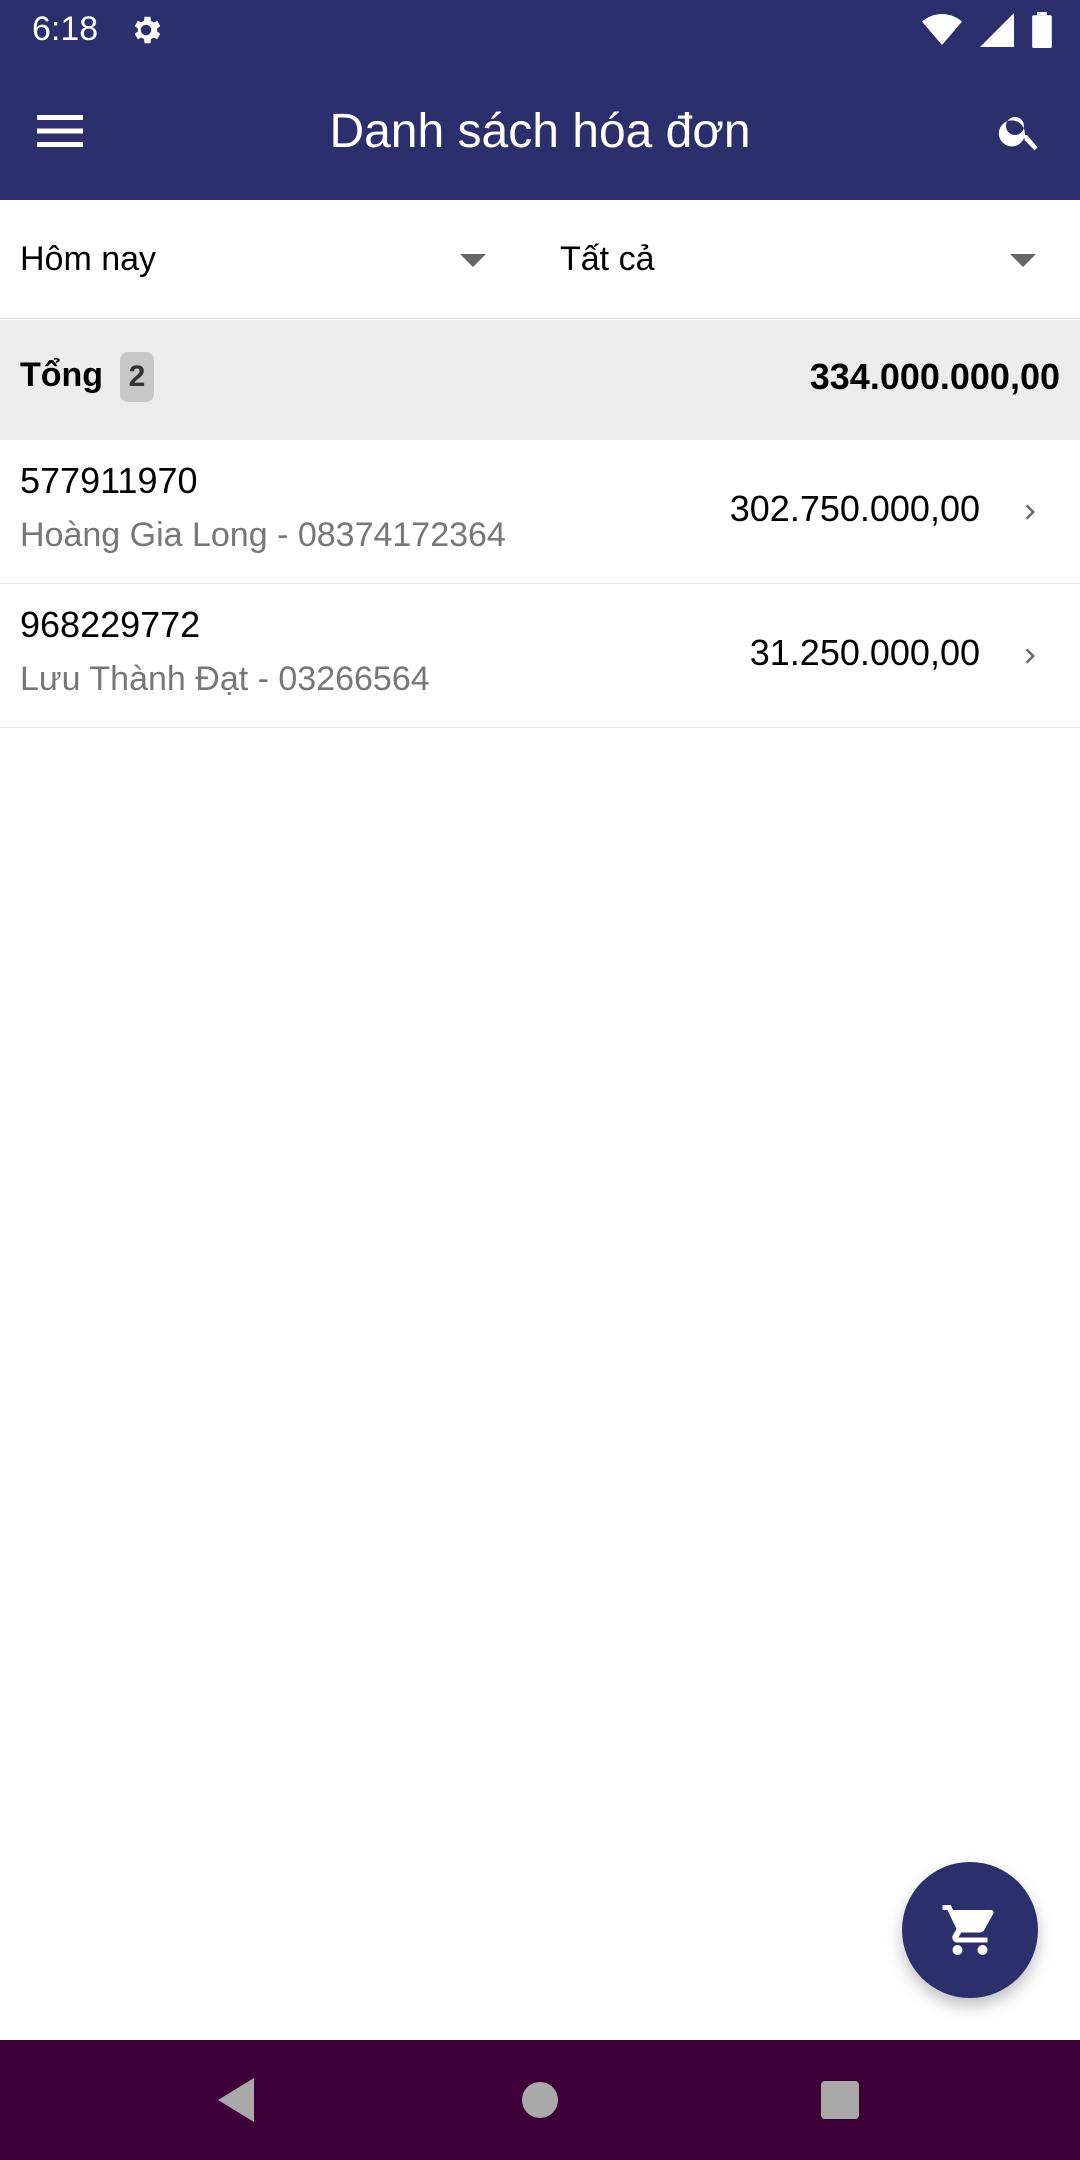  What do you see at coordinates (942, 32) in the screenshot?
I see `wifi-icon` at bounding box center [942, 32].